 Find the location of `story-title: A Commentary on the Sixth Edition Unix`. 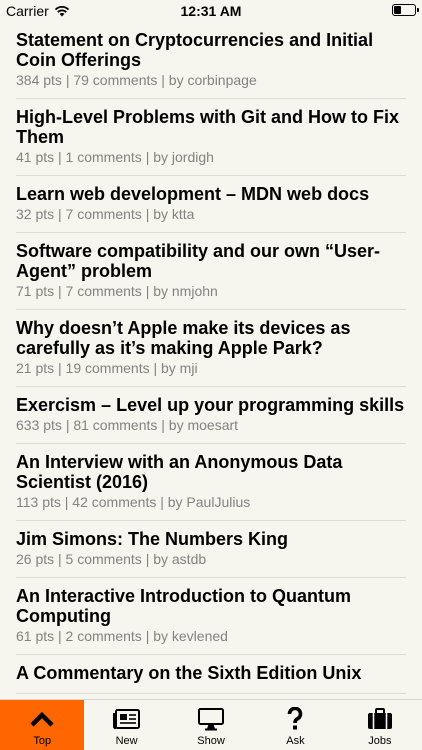

story-title: A Commentary on the Sixth Edition Unix is located at coordinates (211, 673).